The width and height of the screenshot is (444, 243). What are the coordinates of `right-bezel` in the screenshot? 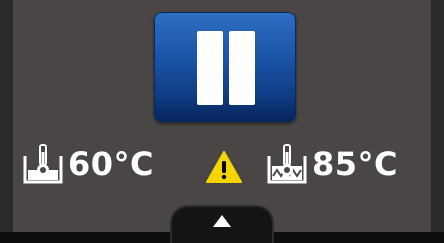 It's located at (437, 121).